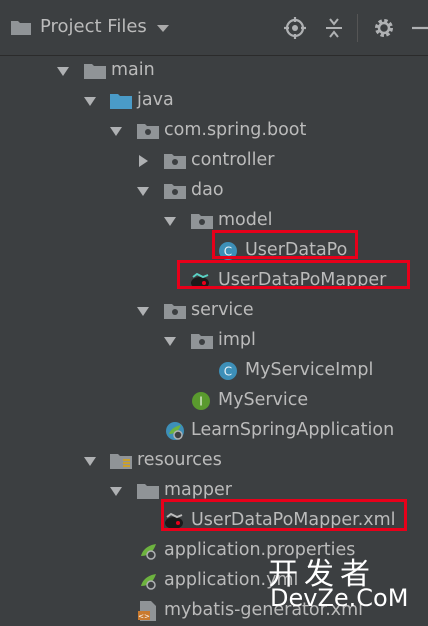 The height and width of the screenshot is (626, 428). Describe the element at coordinates (233, 160) in the screenshot. I see `tree-node-label: controller` at that location.